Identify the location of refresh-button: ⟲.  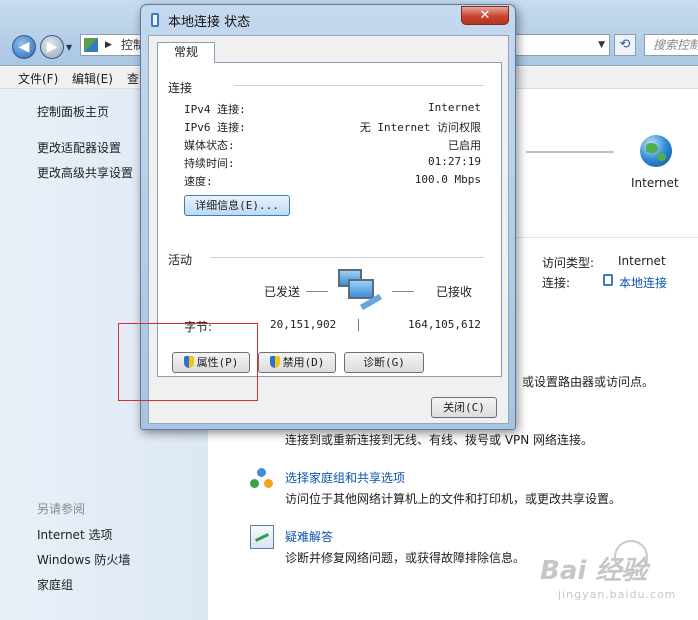
(625, 45).